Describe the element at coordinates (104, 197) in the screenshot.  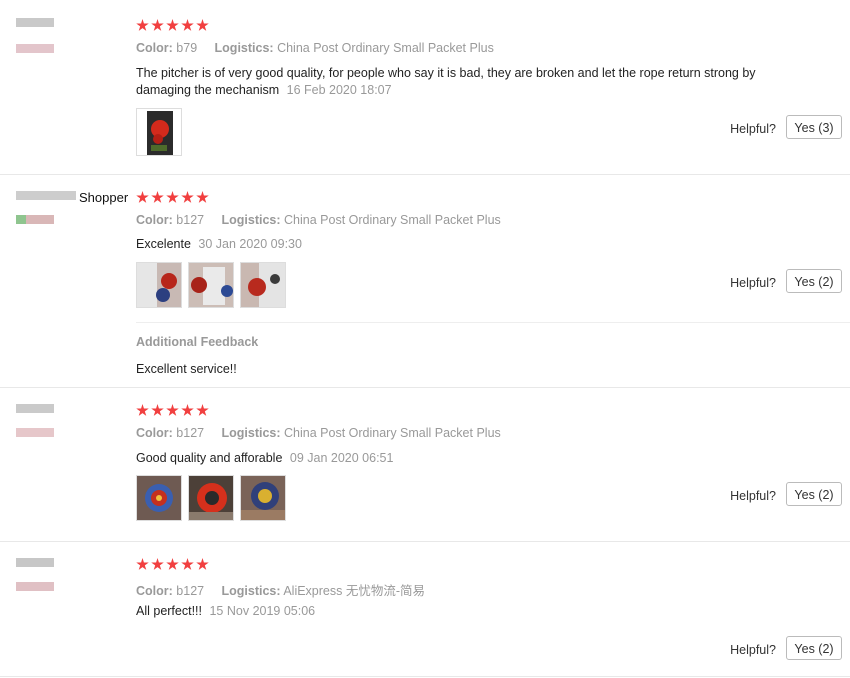
I see `shopper-label: Shopper` at that location.